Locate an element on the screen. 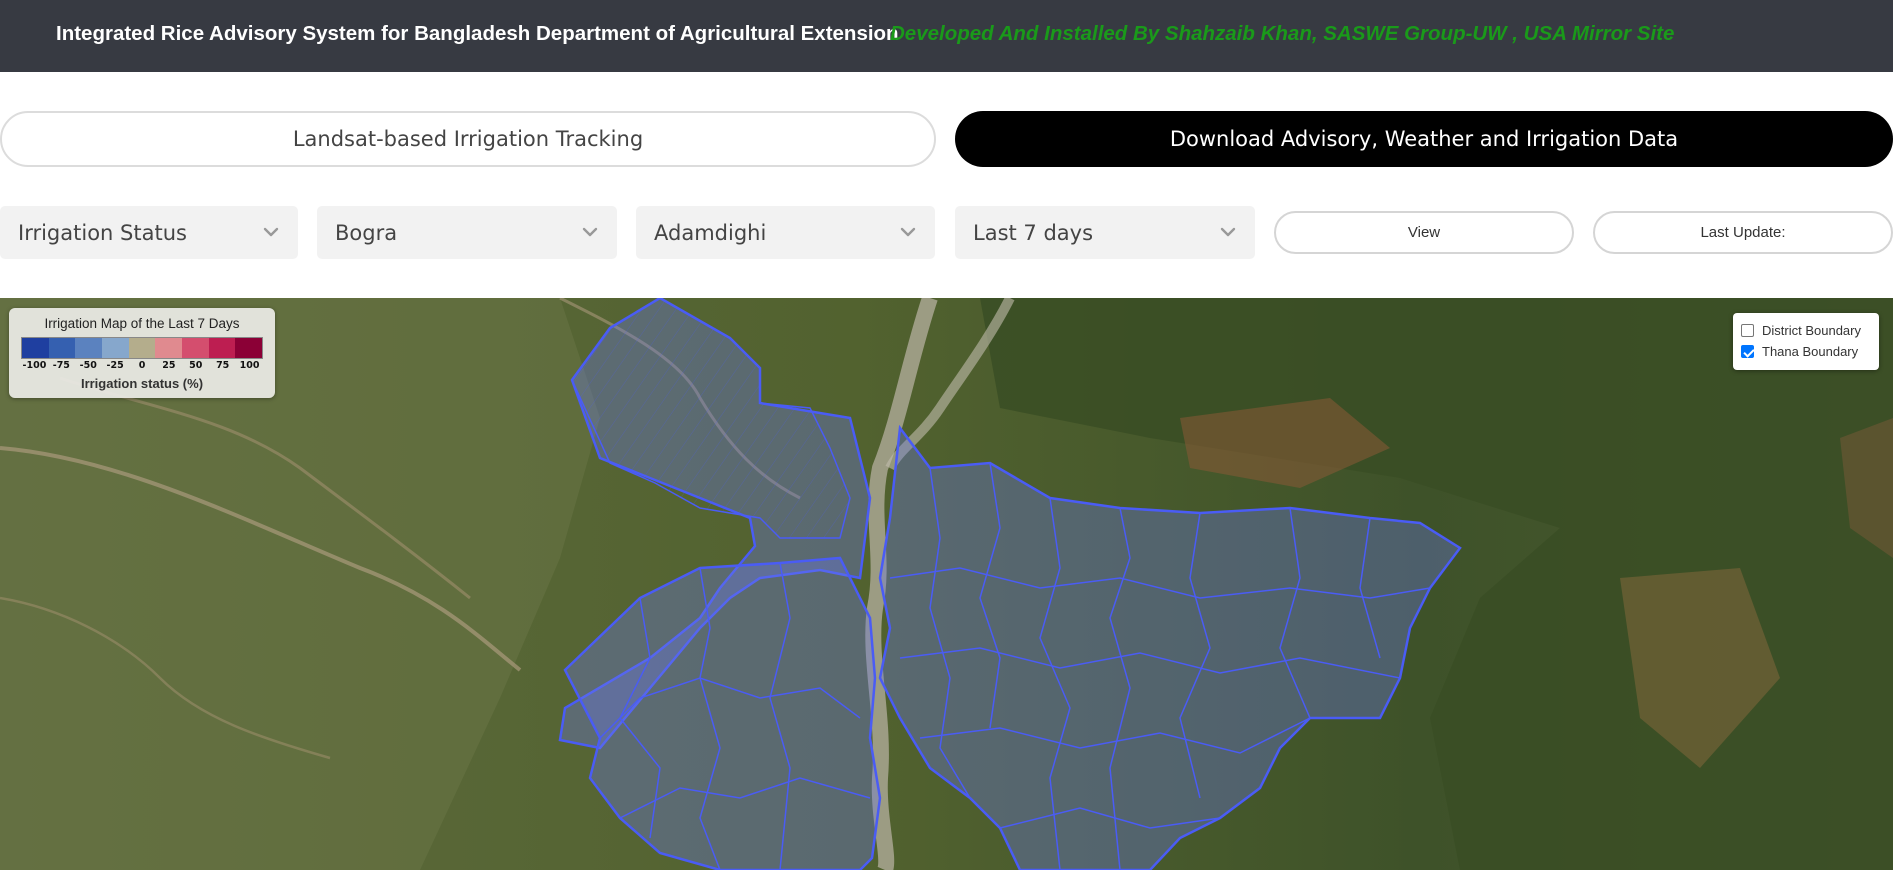  legend-unit: Irrigation status (%) is located at coordinates (142, 383).